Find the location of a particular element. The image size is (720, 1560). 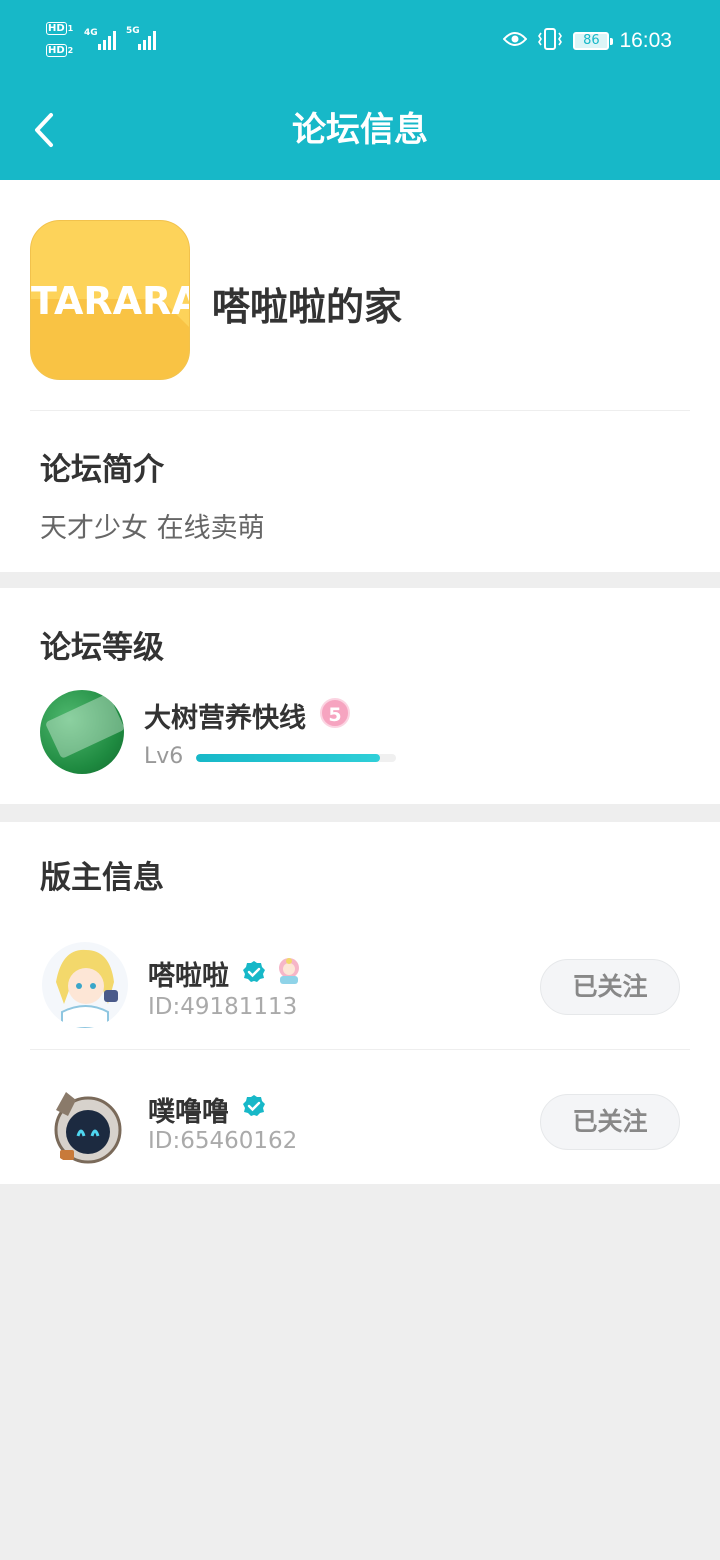

nav-bar: 论坛信息 is located at coordinates (360, 130).